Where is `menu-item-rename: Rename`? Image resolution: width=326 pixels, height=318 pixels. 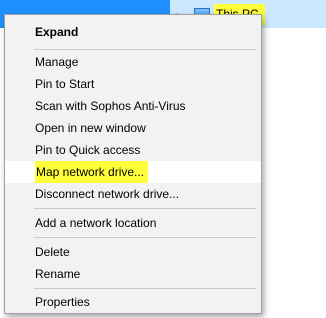
menu-item-rename: Rename is located at coordinates (133, 274).